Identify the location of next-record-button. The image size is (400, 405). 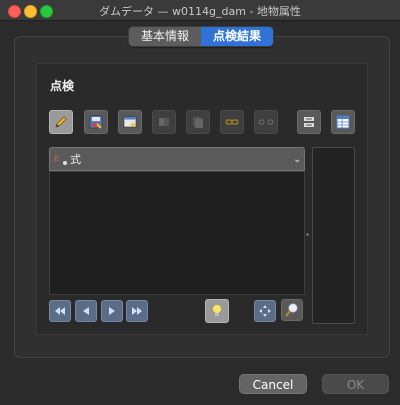
(112, 311).